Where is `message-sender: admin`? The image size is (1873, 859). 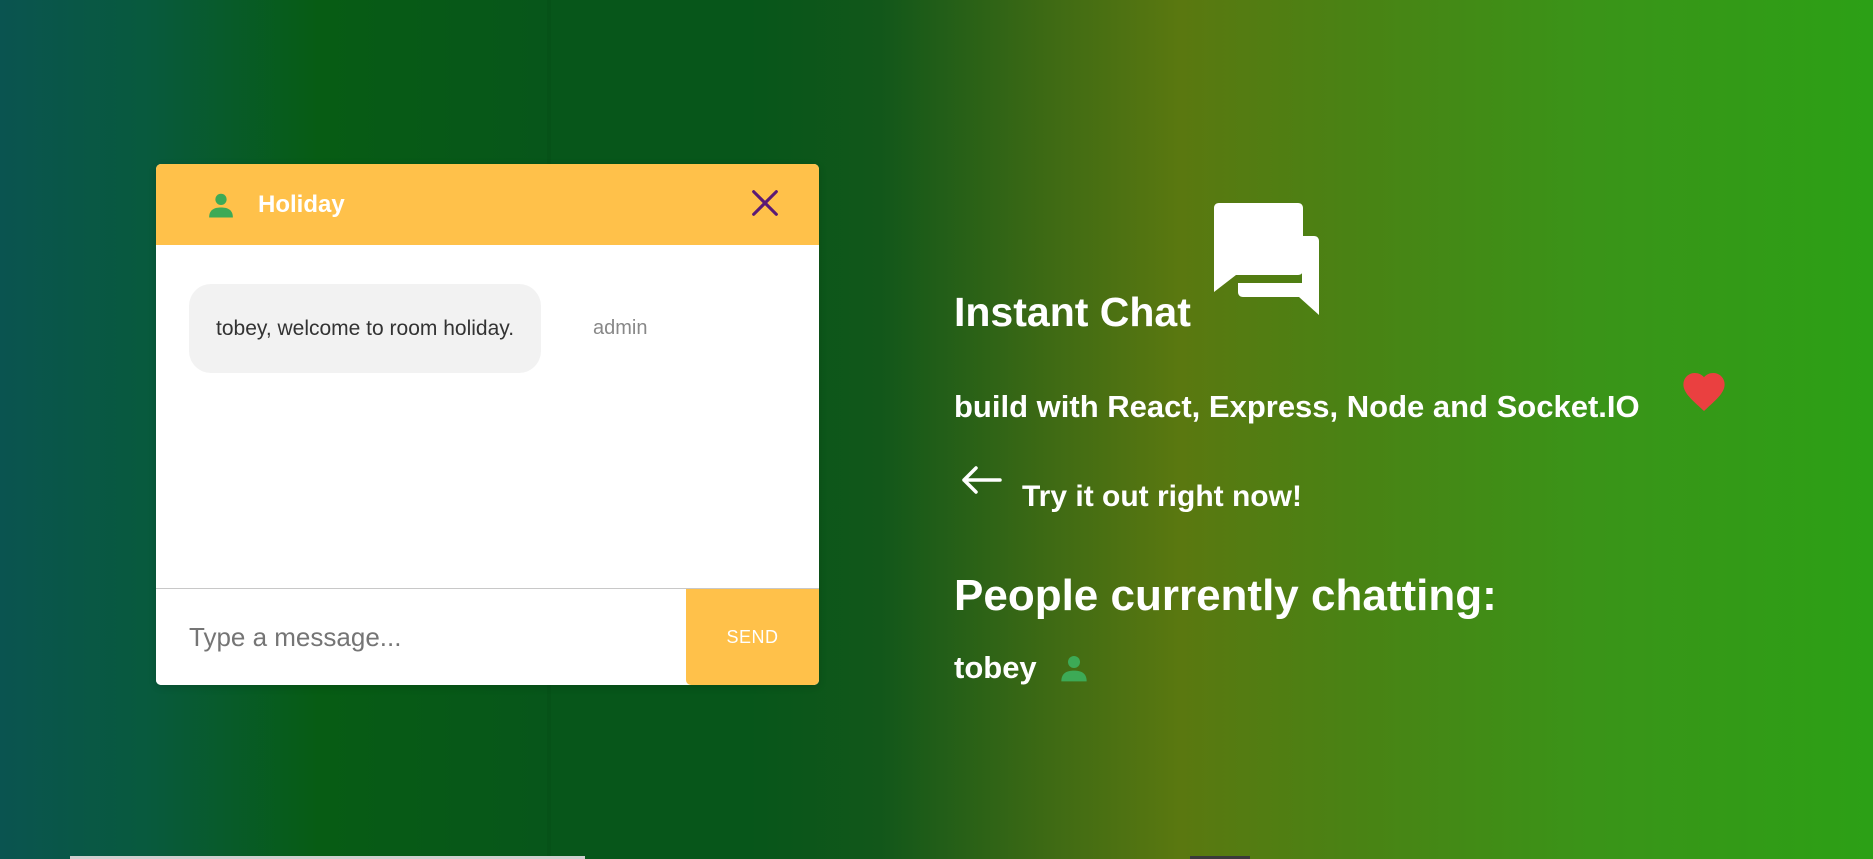 message-sender: admin is located at coordinates (620, 328).